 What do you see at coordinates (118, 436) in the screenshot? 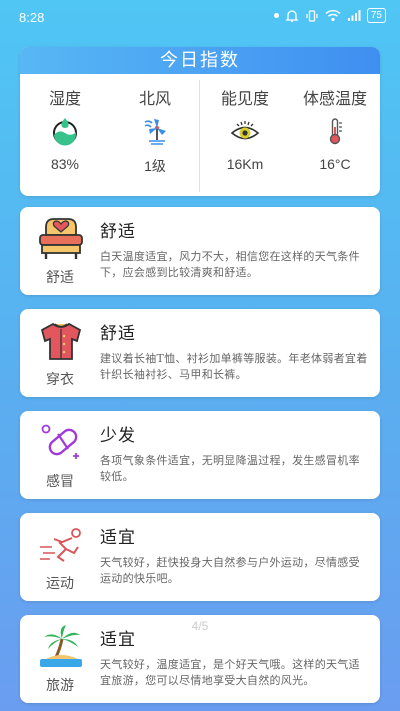
I see `life-title: 少发` at bounding box center [118, 436].